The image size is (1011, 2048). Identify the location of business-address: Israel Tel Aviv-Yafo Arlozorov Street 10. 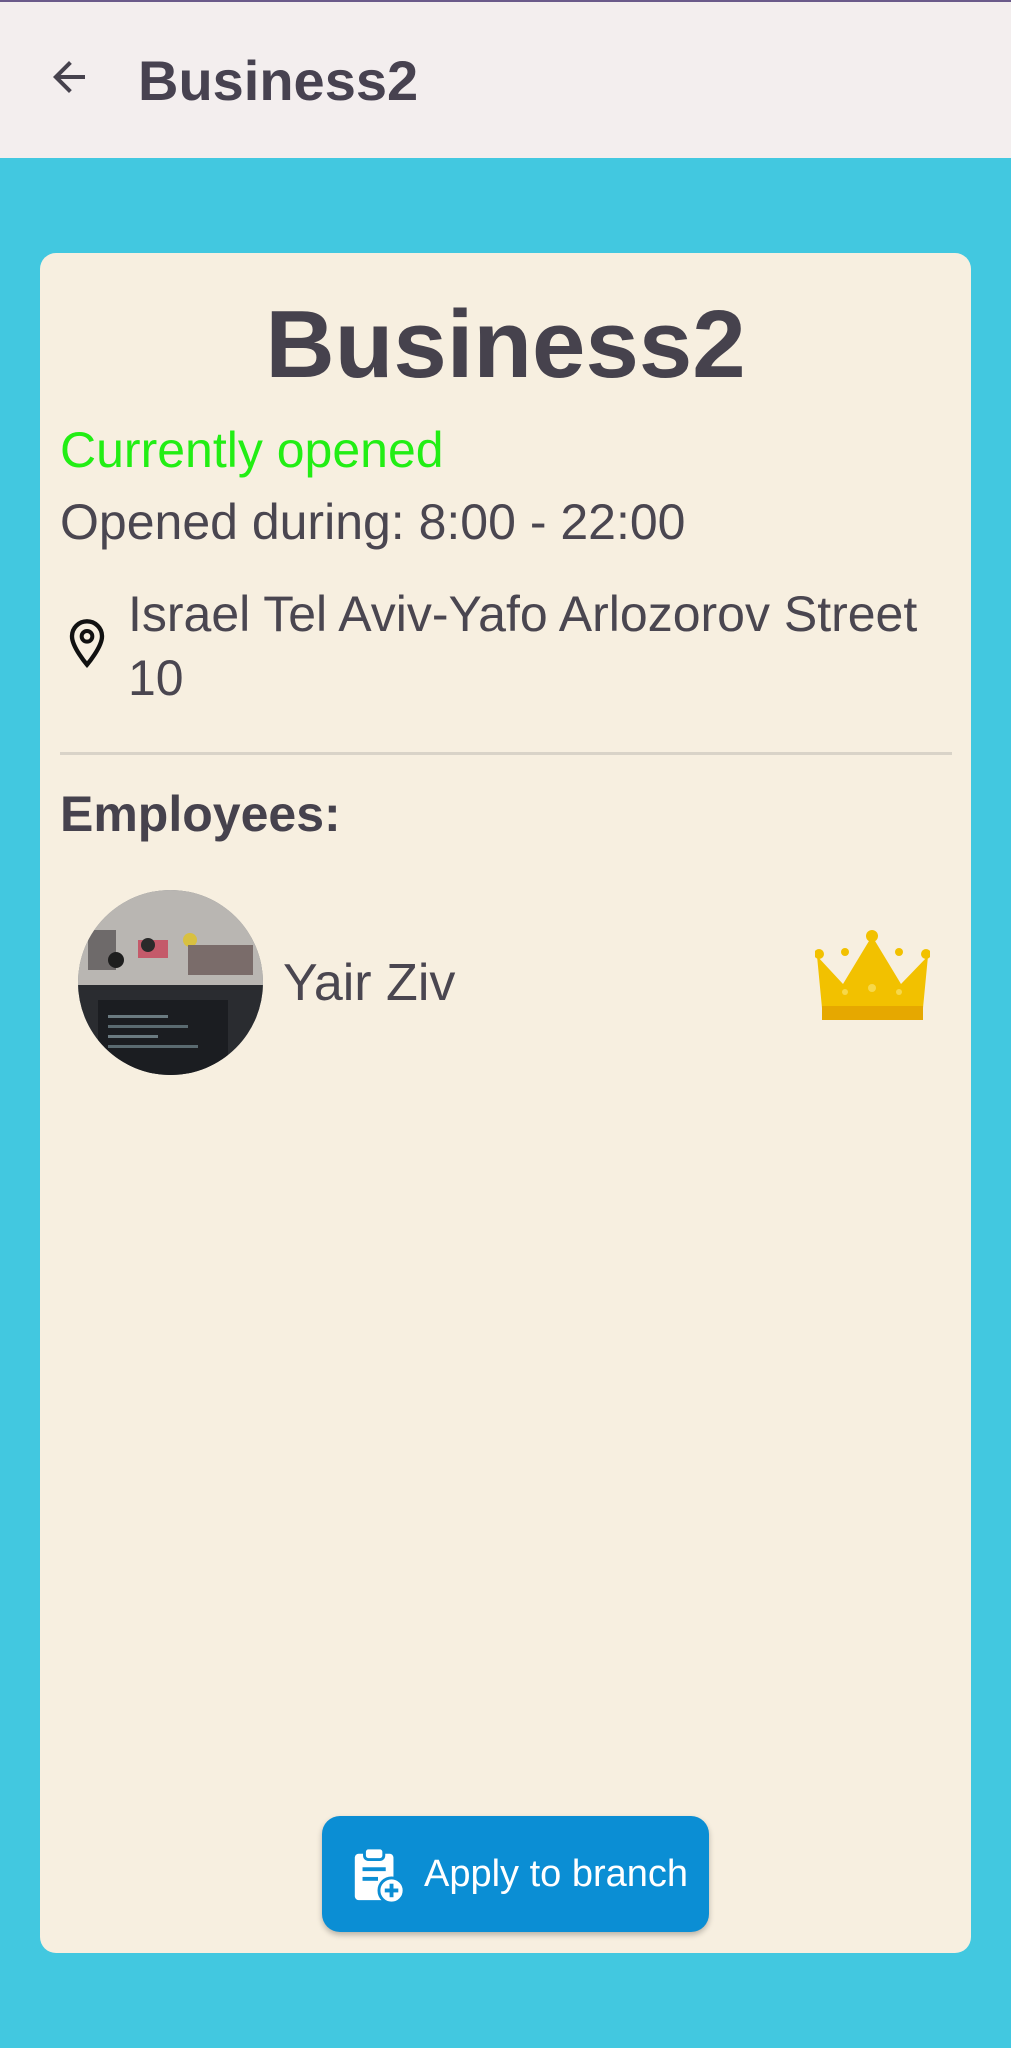
(523, 646).